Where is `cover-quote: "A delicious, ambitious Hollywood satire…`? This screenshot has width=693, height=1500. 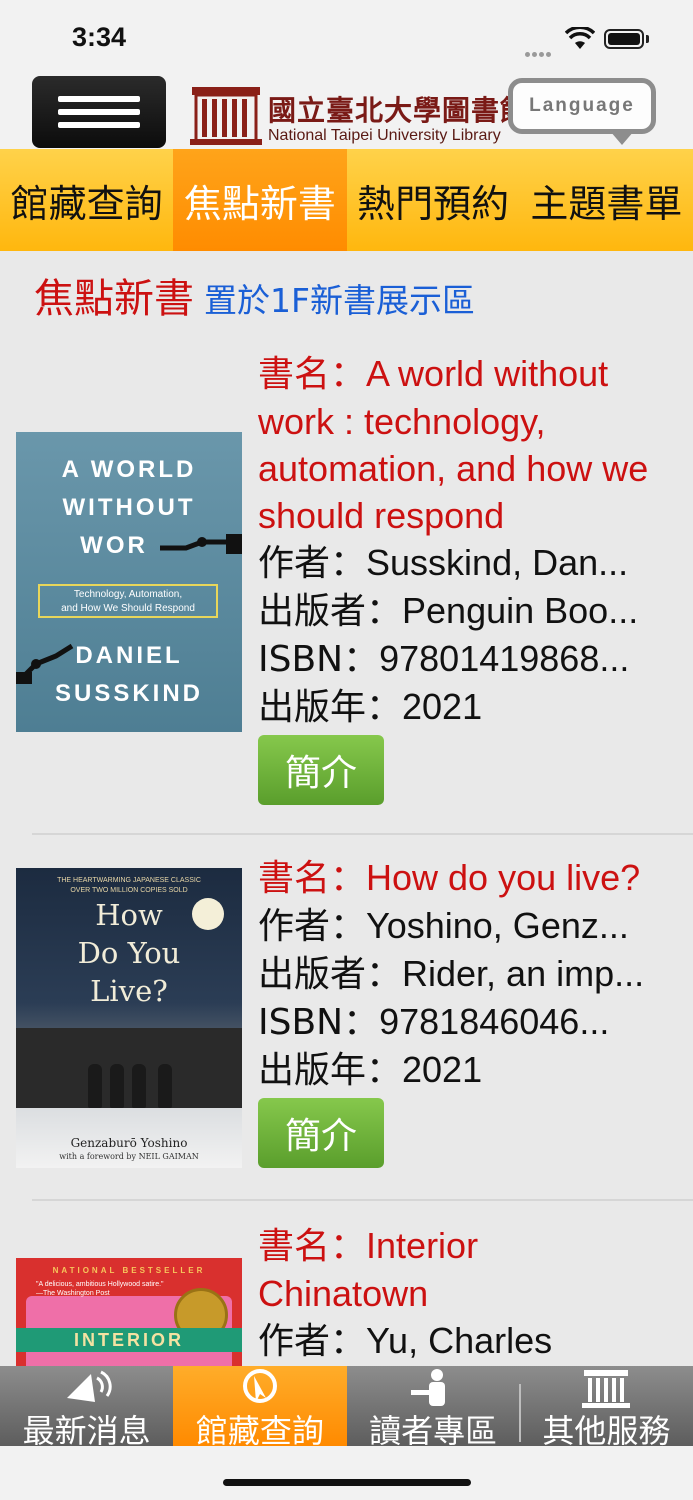 cover-quote: "A delicious, ambitious Hollywood satire… is located at coordinates (100, 1289).